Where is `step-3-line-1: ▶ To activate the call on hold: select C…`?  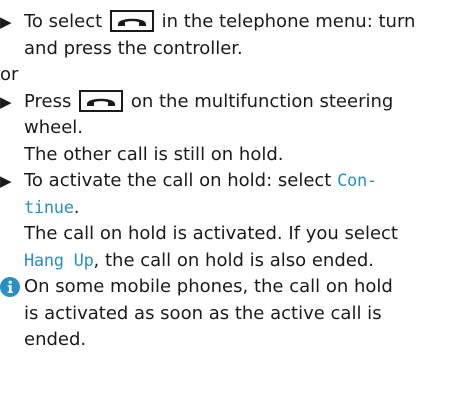 step-3-line-1: ▶ To activate the call on hold: select C… is located at coordinates (231, 181).